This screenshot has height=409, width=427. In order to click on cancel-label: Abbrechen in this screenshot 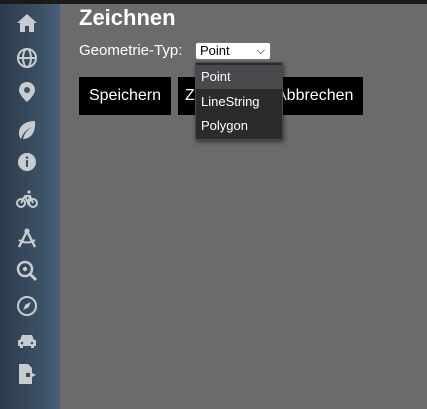, I will do `click(318, 95)`.